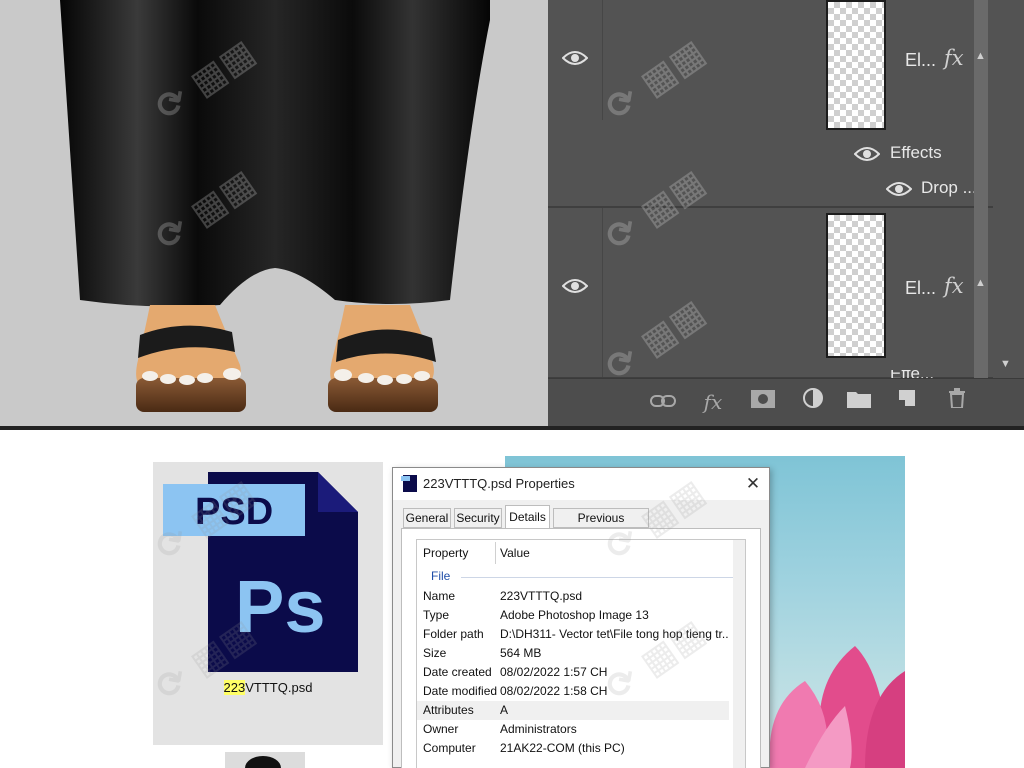 This screenshot has width=1024, height=768. What do you see at coordinates (527, 517) in the screenshot?
I see `tab-details: Details` at bounding box center [527, 517].